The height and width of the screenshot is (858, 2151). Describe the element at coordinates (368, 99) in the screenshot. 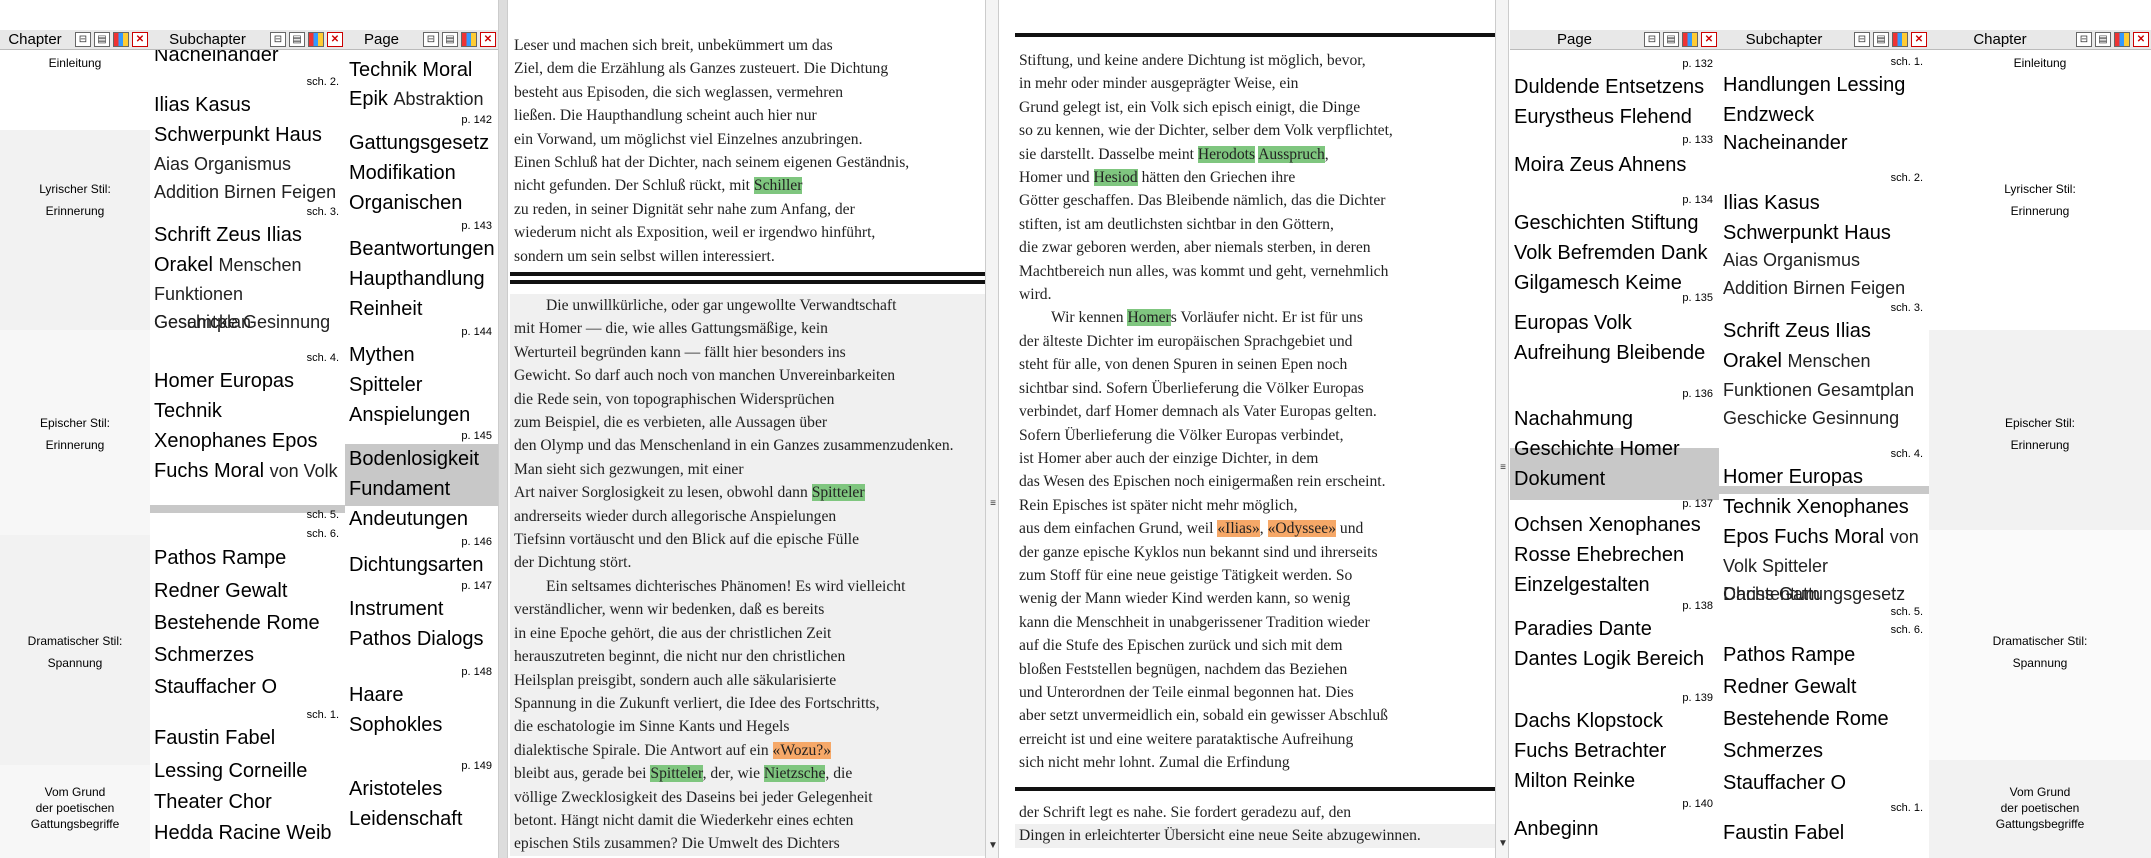

I see `page-word: Epik` at that location.